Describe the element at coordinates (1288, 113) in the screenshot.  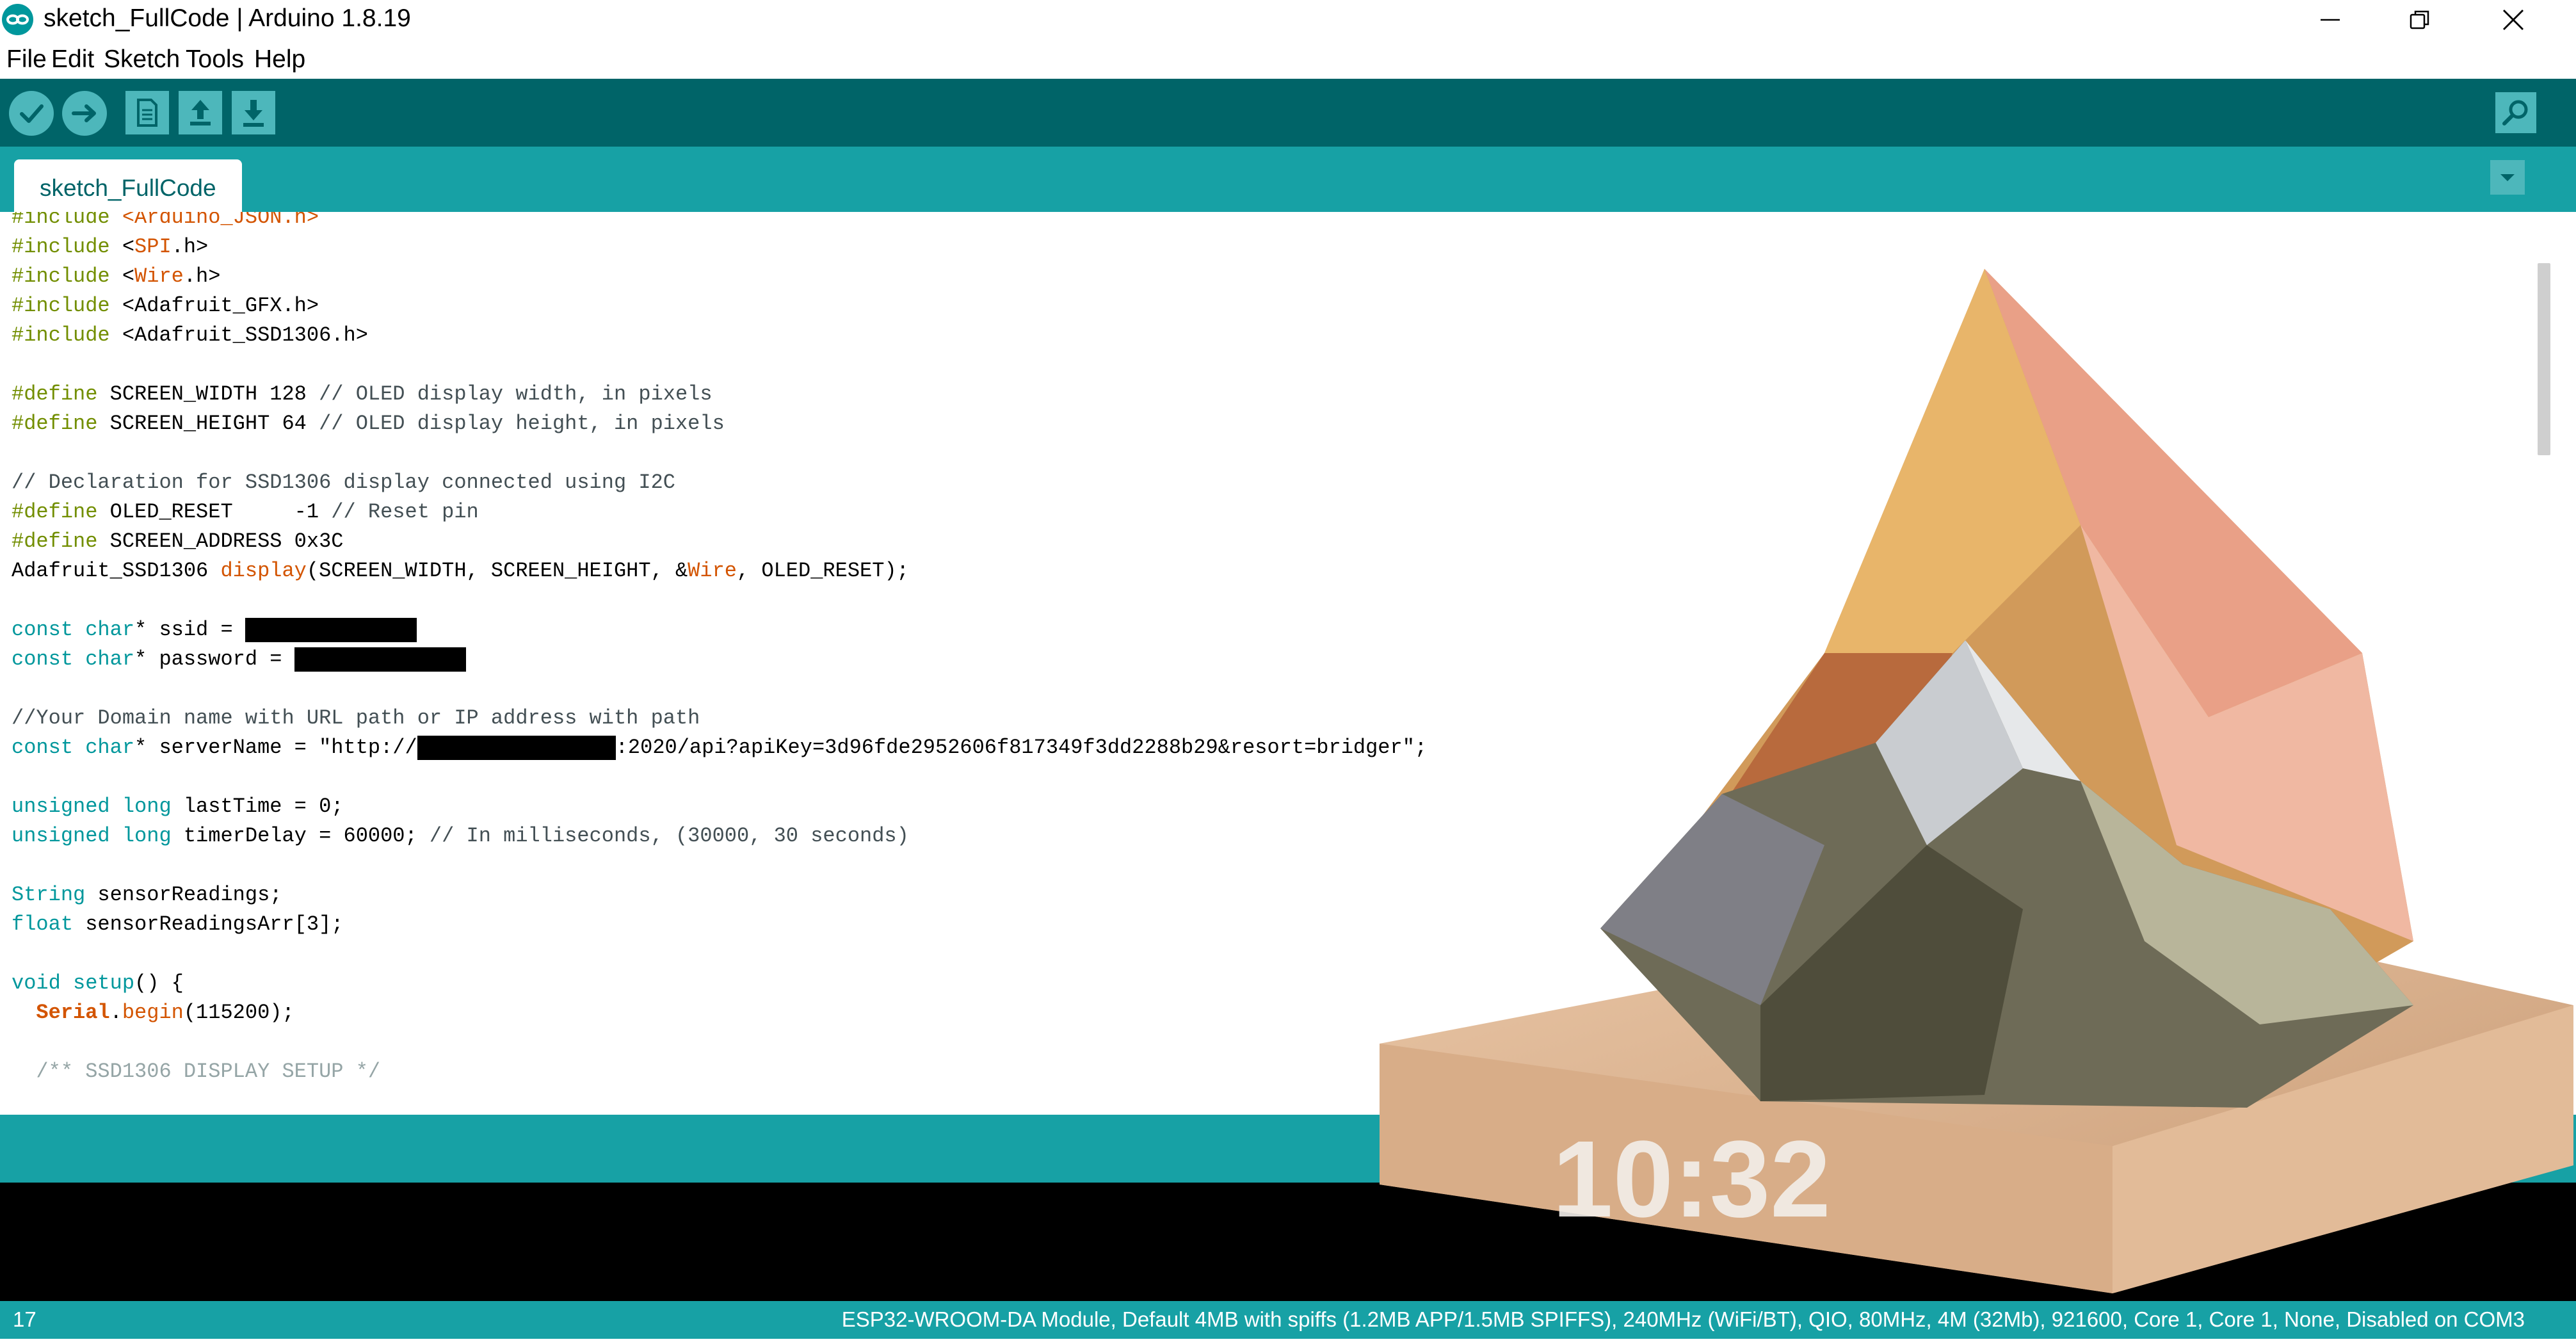
I see `toolbar` at that location.